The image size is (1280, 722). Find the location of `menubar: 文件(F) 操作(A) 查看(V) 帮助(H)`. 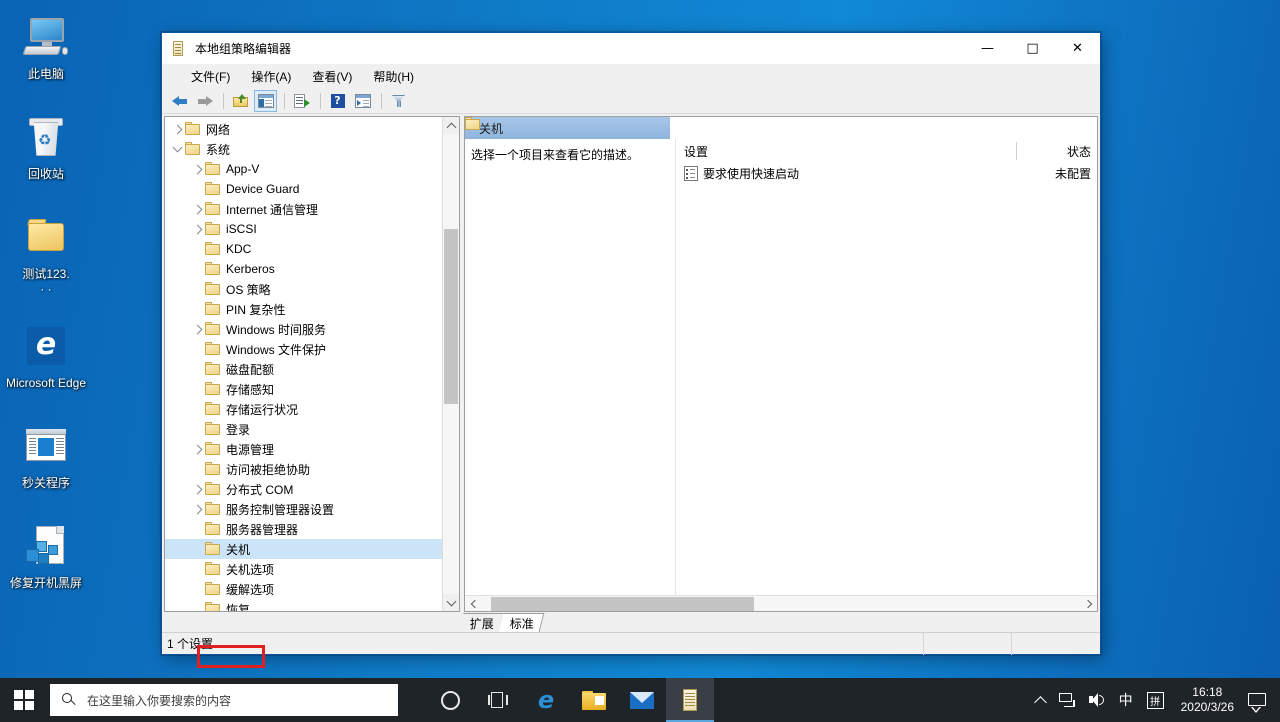

menubar: 文件(F) 操作(A) 查看(V) 帮助(H) is located at coordinates (631, 76).